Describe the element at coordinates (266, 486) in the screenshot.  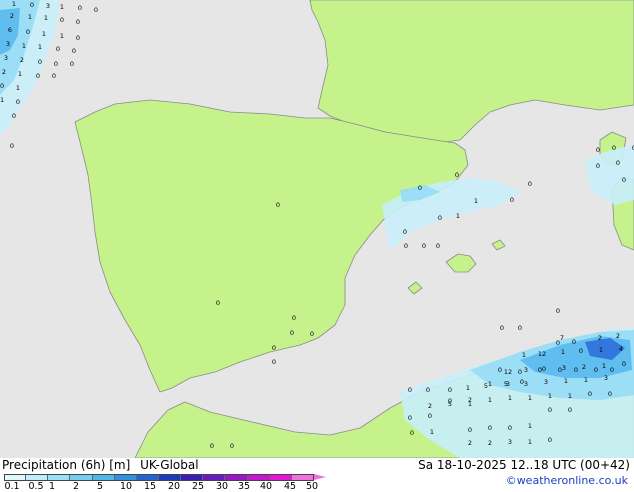
I see `scale-tick: 40` at that location.